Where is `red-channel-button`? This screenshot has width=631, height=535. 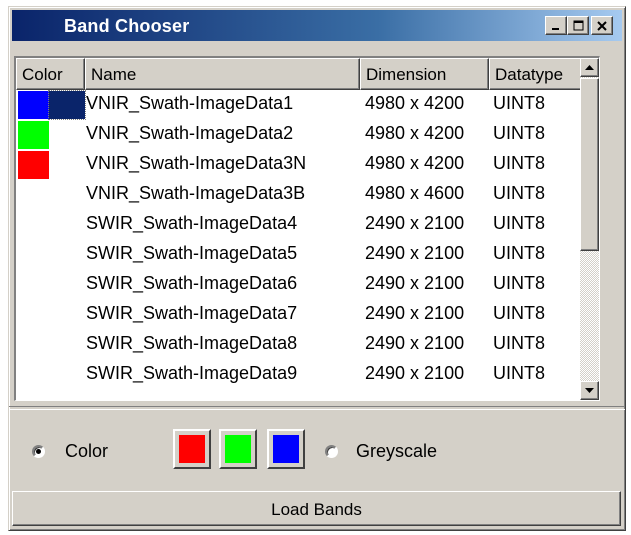 red-channel-button is located at coordinates (192, 449).